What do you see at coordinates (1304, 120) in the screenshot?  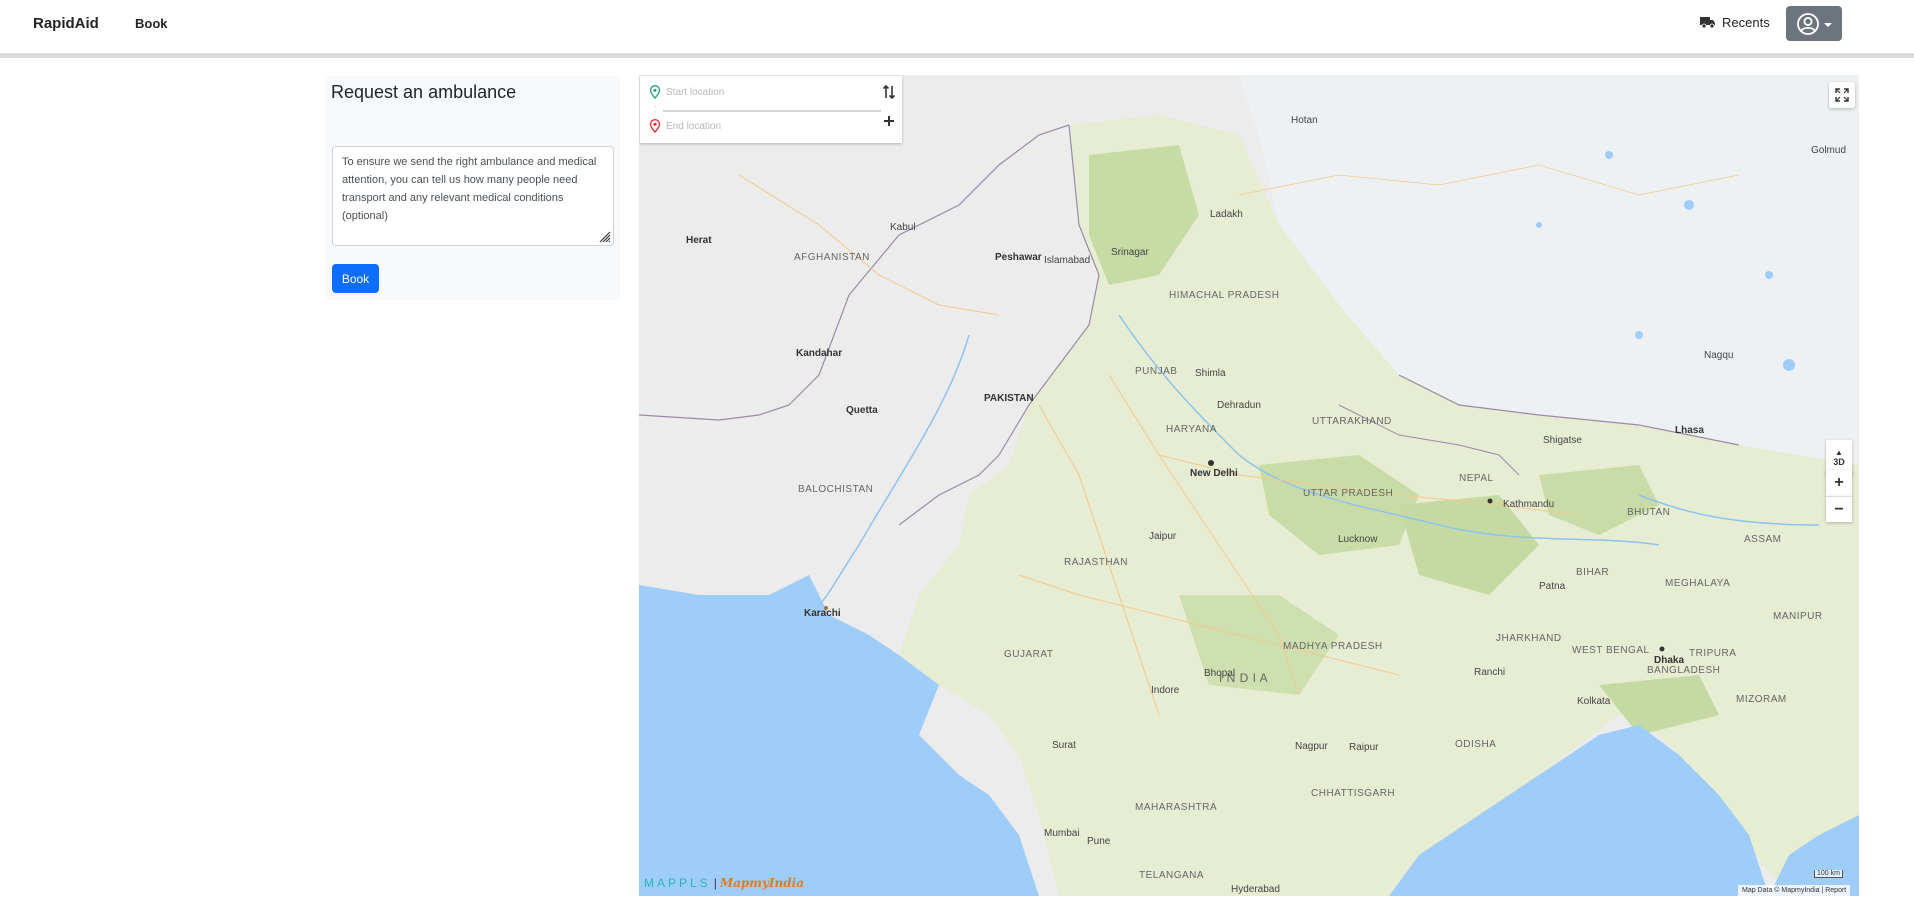 I see `map-label-hotan: Hotan` at bounding box center [1304, 120].